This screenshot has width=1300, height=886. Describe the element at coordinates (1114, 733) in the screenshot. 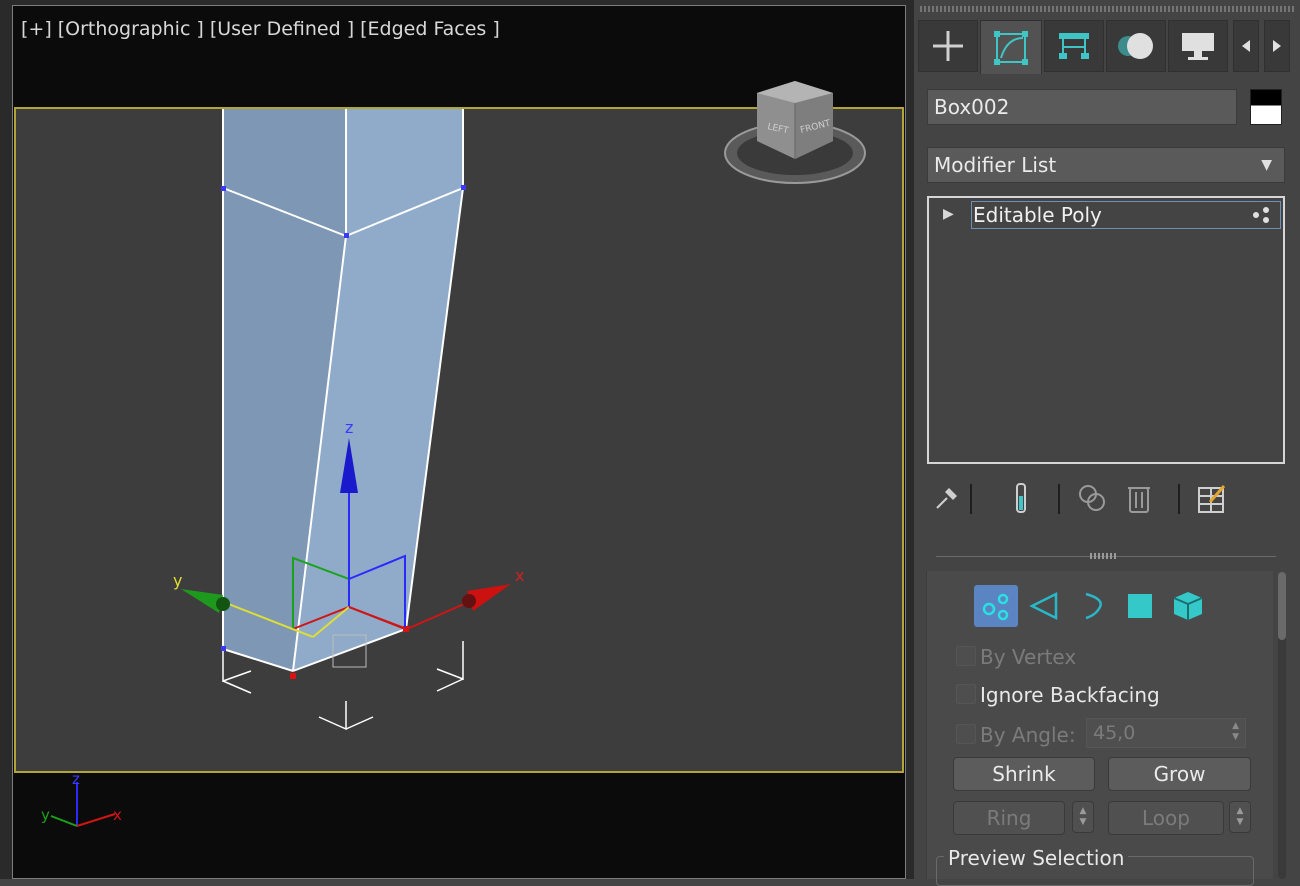

I see `by-angle-value: 45,0` at that location.